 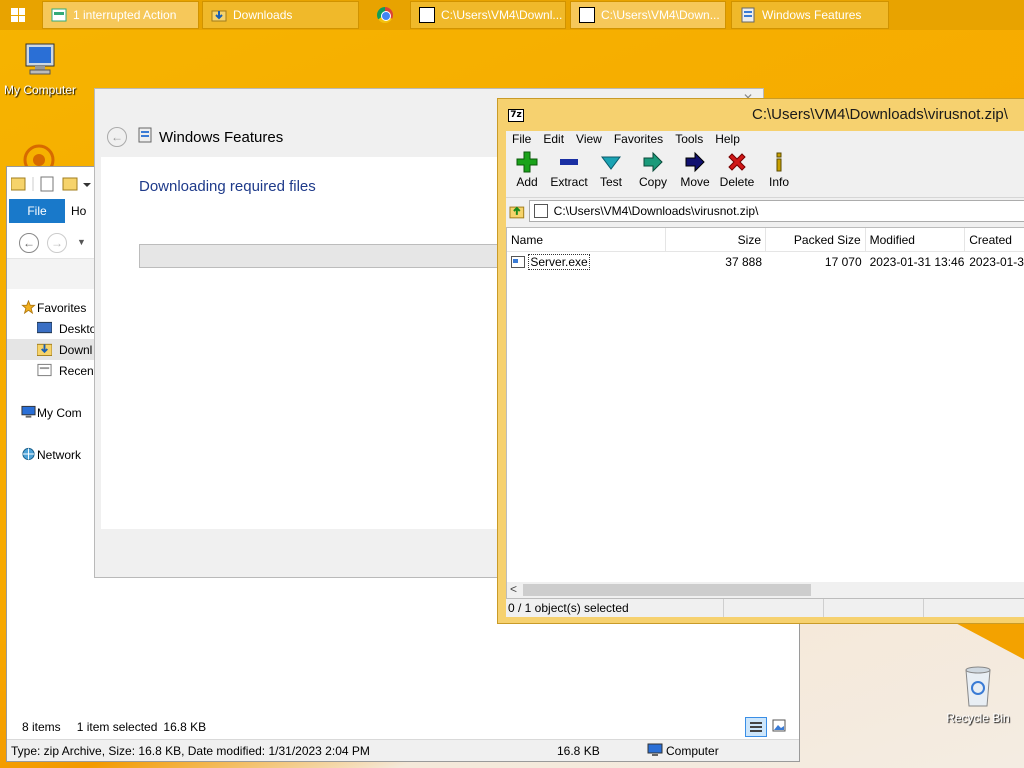 I want to click on selection-size: 16.8 KB, so click(x=185, y=727).